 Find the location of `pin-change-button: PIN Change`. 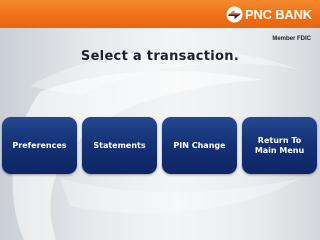

pin-change-button: PIN Change is located at coordinates (199, 145).